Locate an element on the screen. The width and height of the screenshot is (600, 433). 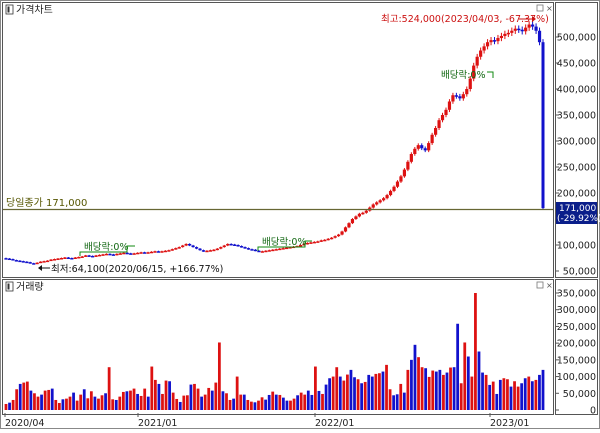
price-tick-label: 450,000 is located at coordinates (576, 64).